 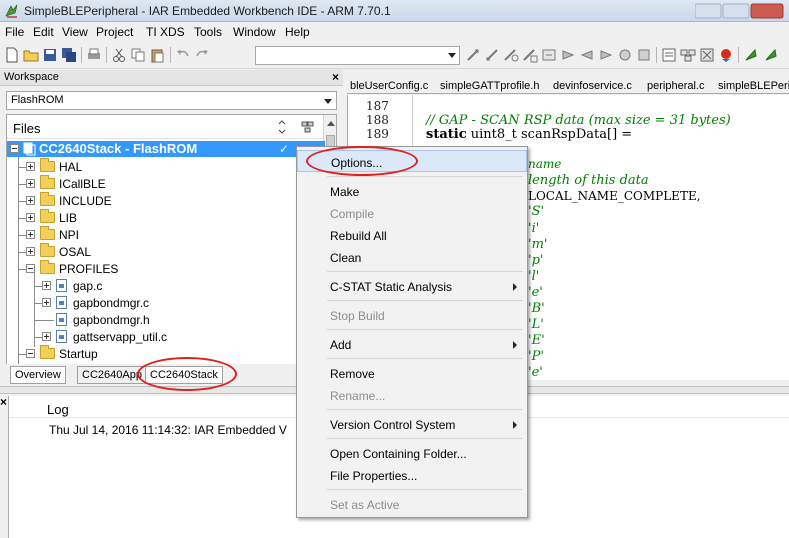 What do you see at coordinates (753, 86) in the screenshot?
I see `editor-tab: simpleBLEPeripheral.c` at bounding box center [753, 86].